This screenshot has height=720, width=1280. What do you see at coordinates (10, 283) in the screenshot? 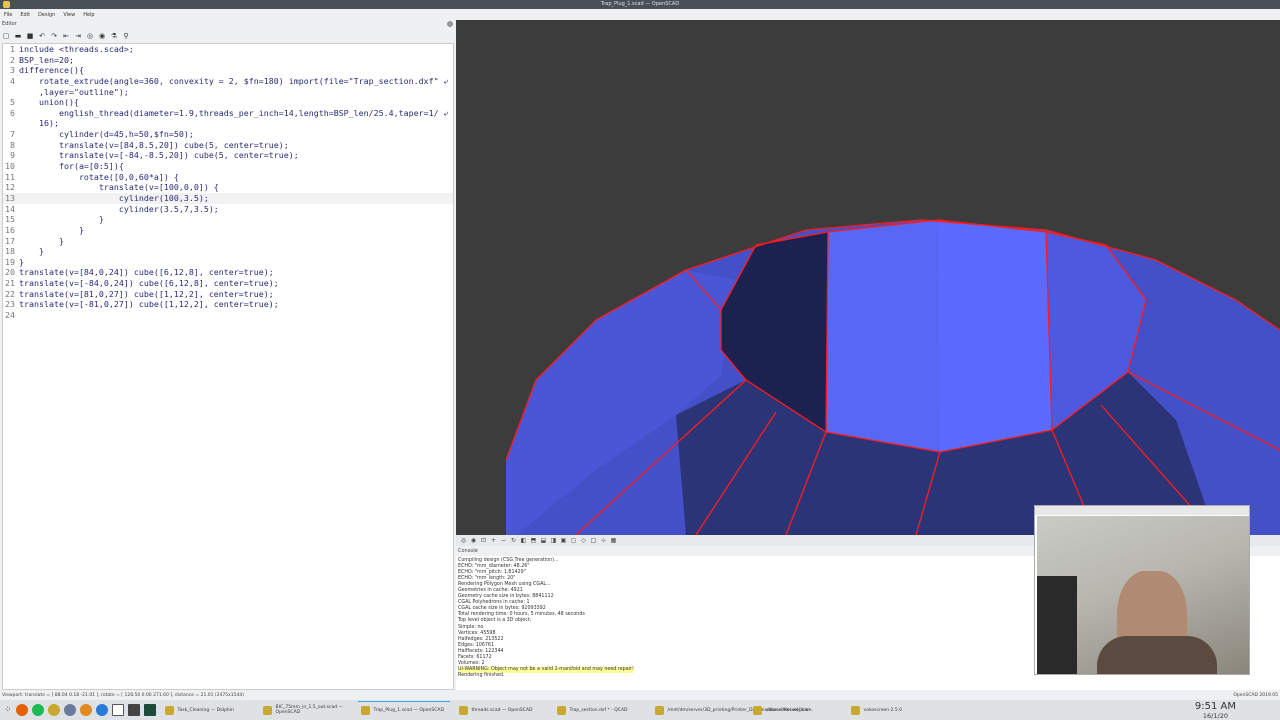
I see `line-number: 21` at bounding box center [10, 283].